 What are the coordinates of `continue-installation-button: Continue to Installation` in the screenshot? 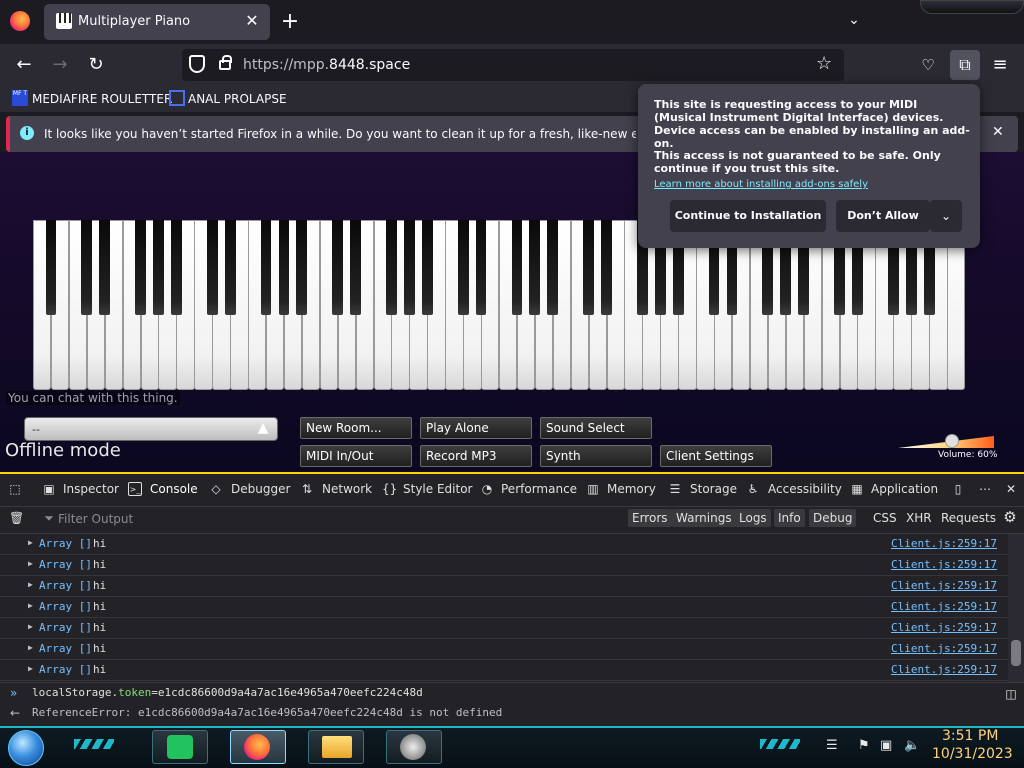 It's located at (748, 216).